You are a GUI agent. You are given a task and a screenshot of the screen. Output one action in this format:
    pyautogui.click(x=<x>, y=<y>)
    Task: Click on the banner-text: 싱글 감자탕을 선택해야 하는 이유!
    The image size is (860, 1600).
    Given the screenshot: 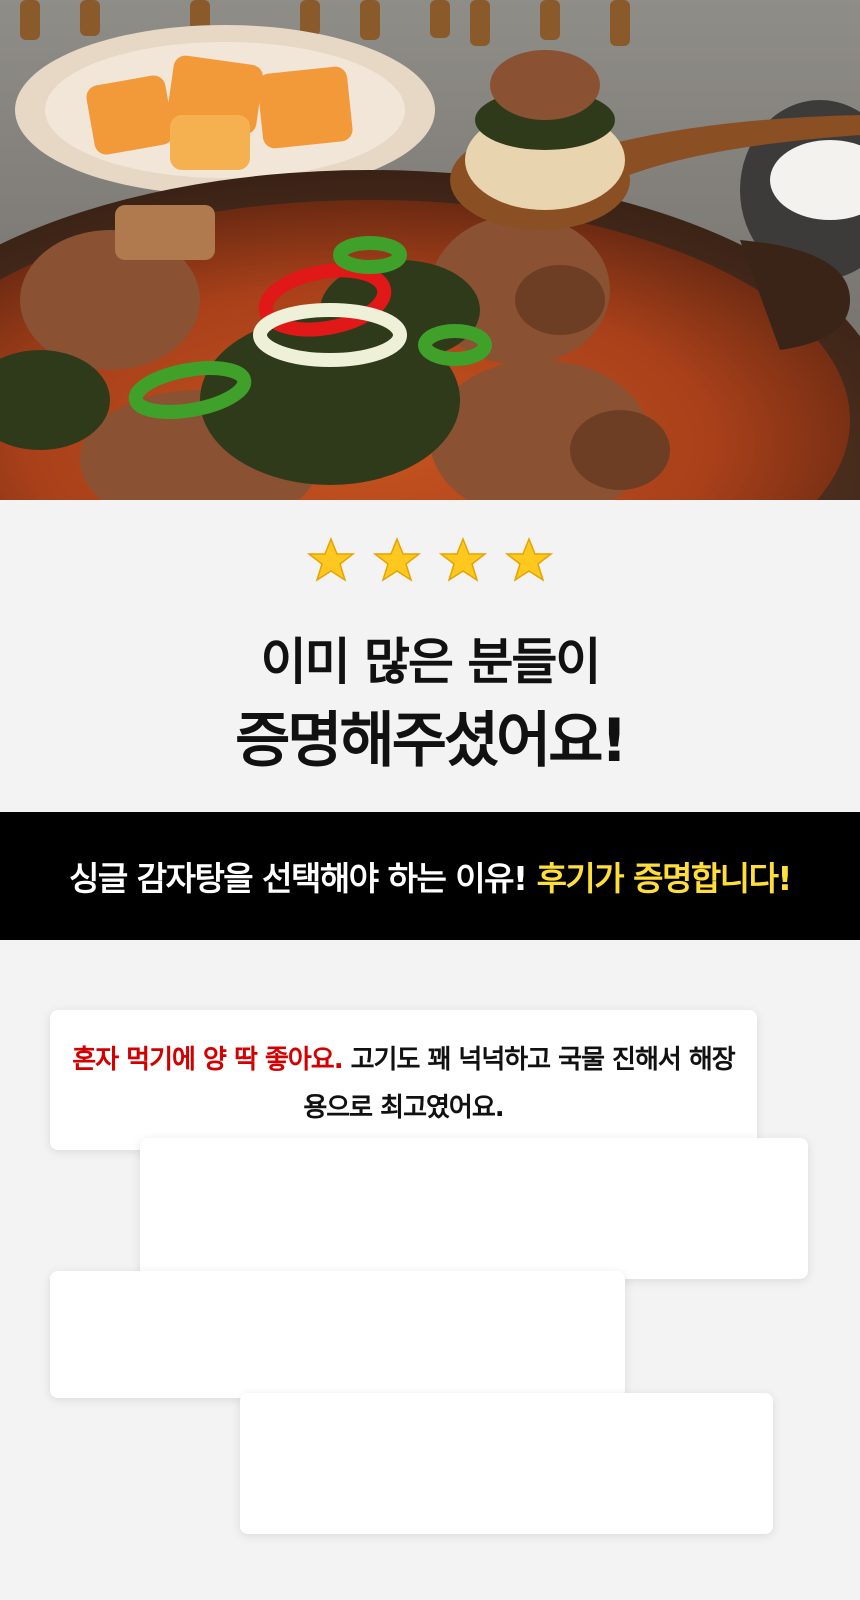 What is the action you would take?
    pyautogui.click(x=298, y=878)
    